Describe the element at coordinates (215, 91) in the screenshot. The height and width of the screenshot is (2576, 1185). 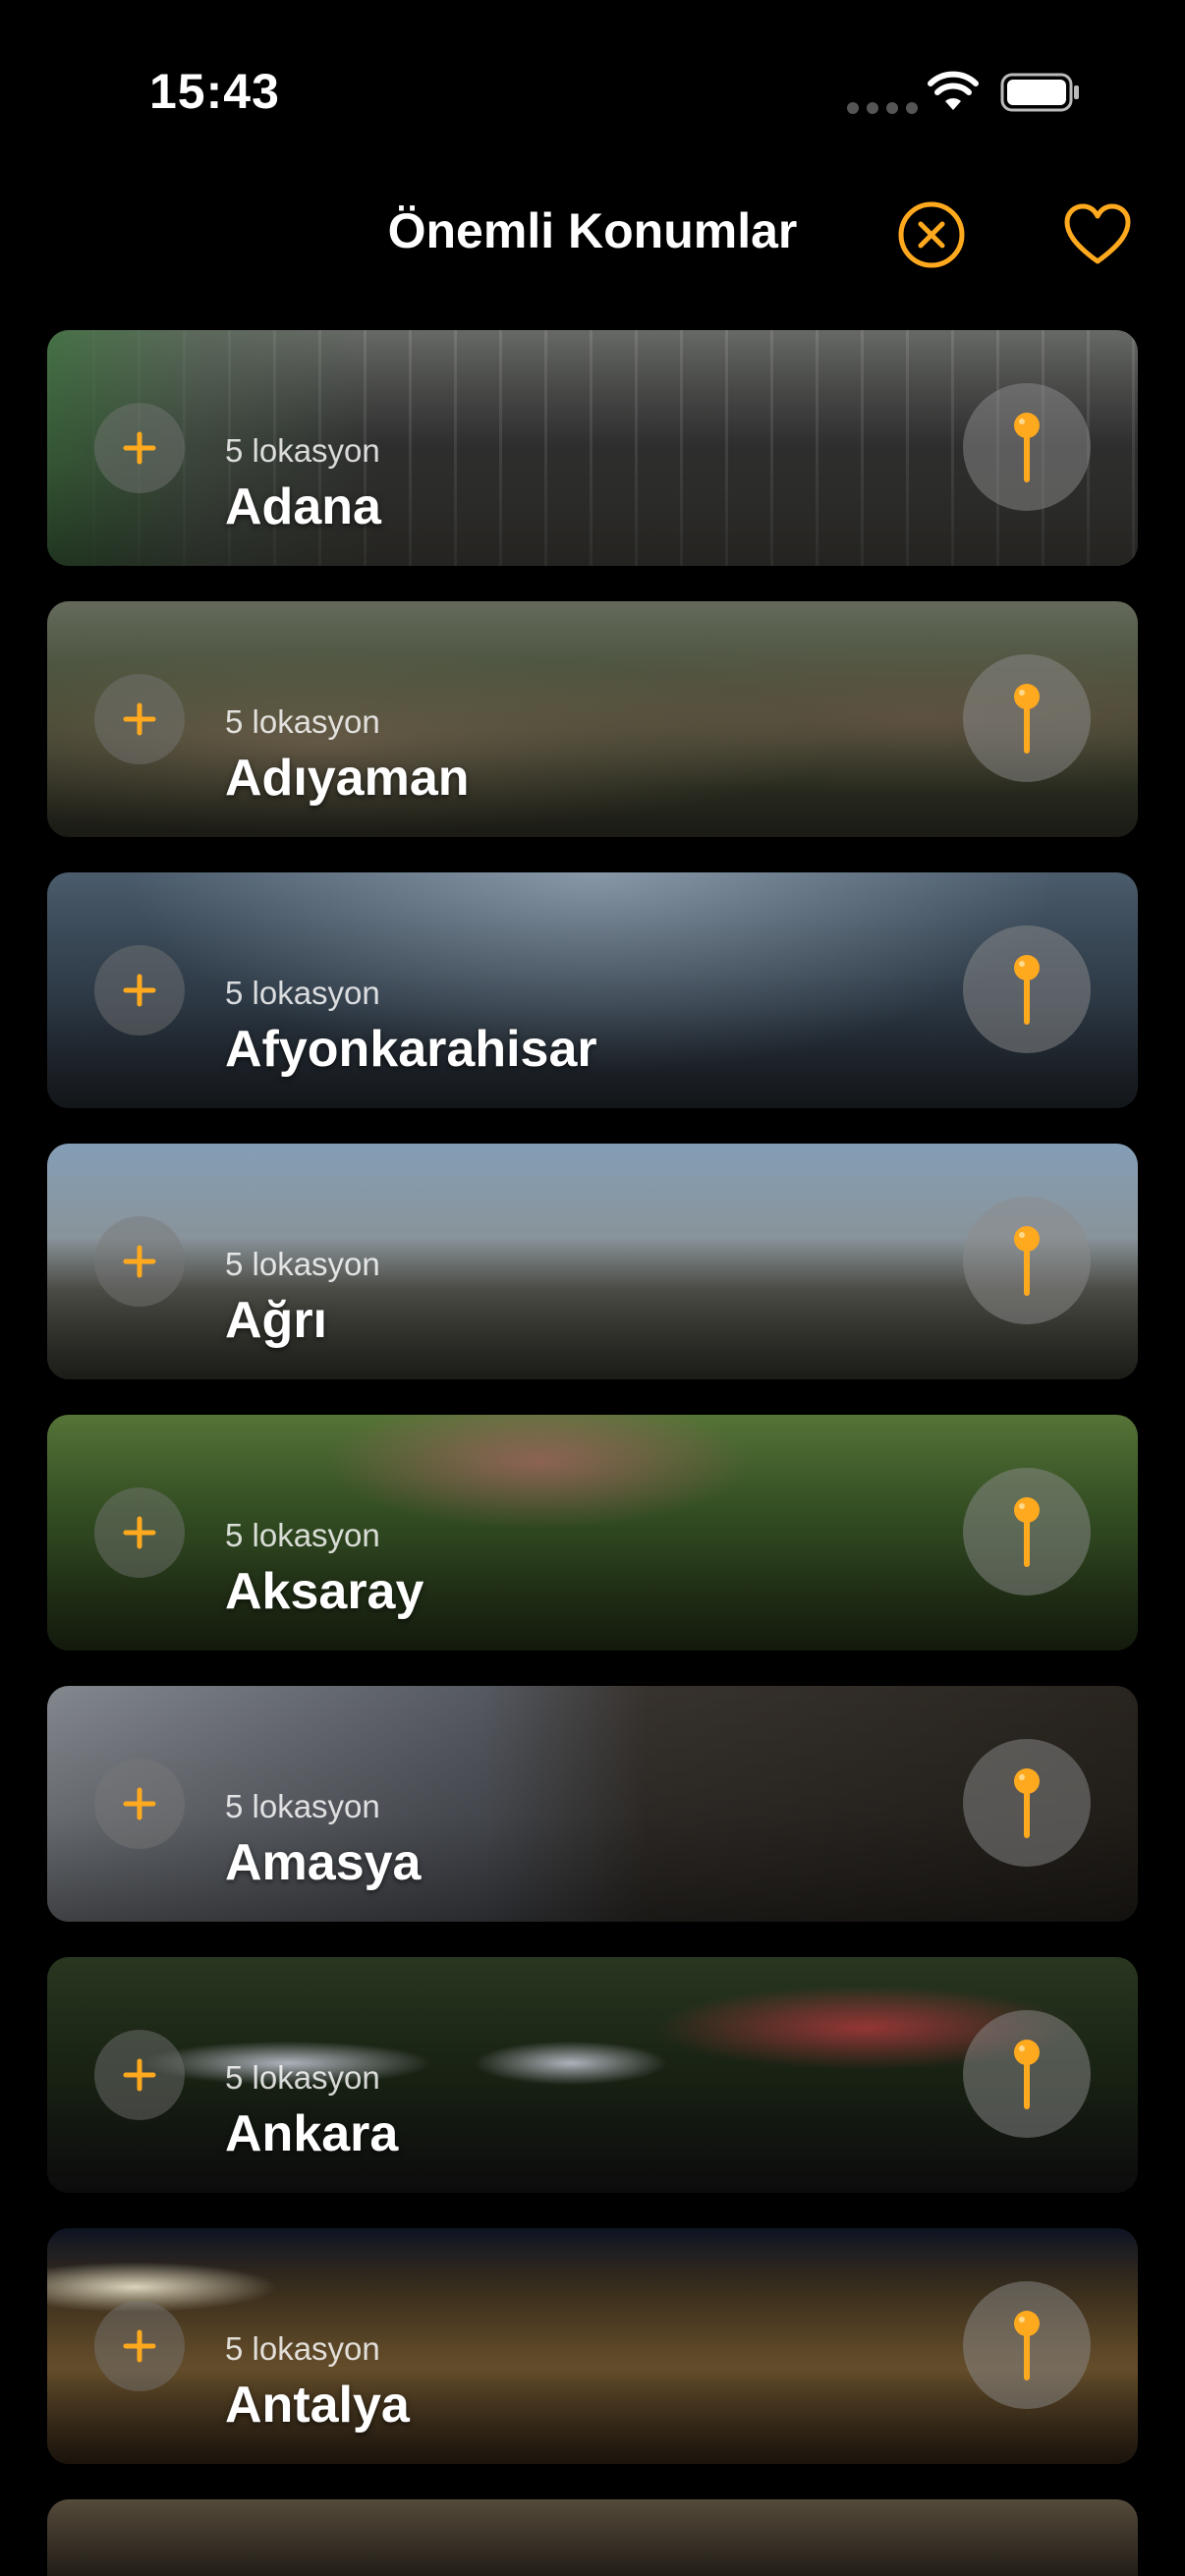
I see `status-time: 15:43` at that location.